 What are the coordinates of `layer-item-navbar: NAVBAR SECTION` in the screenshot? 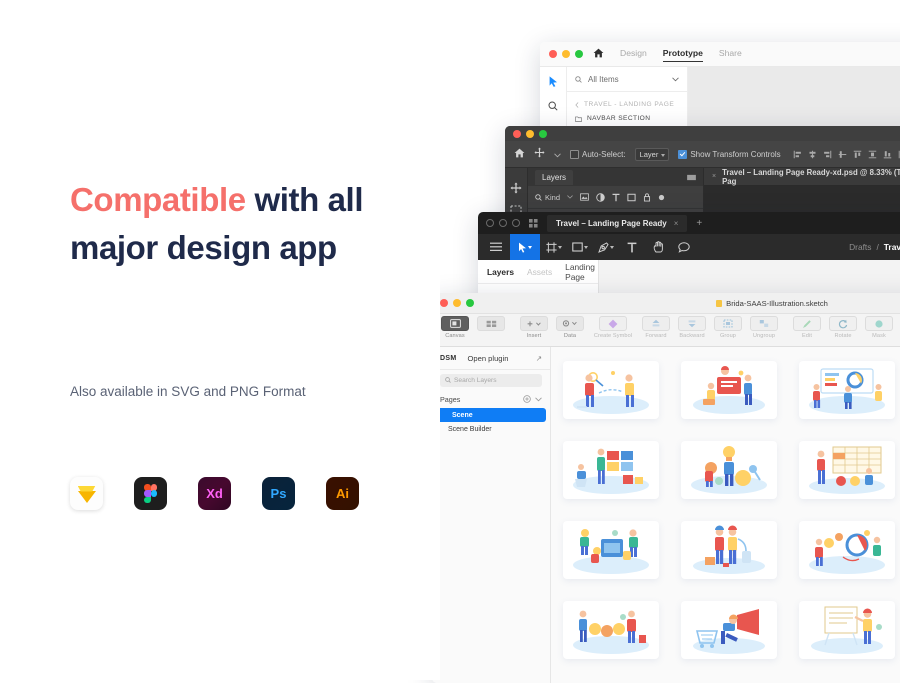 It's located at (627, 118).